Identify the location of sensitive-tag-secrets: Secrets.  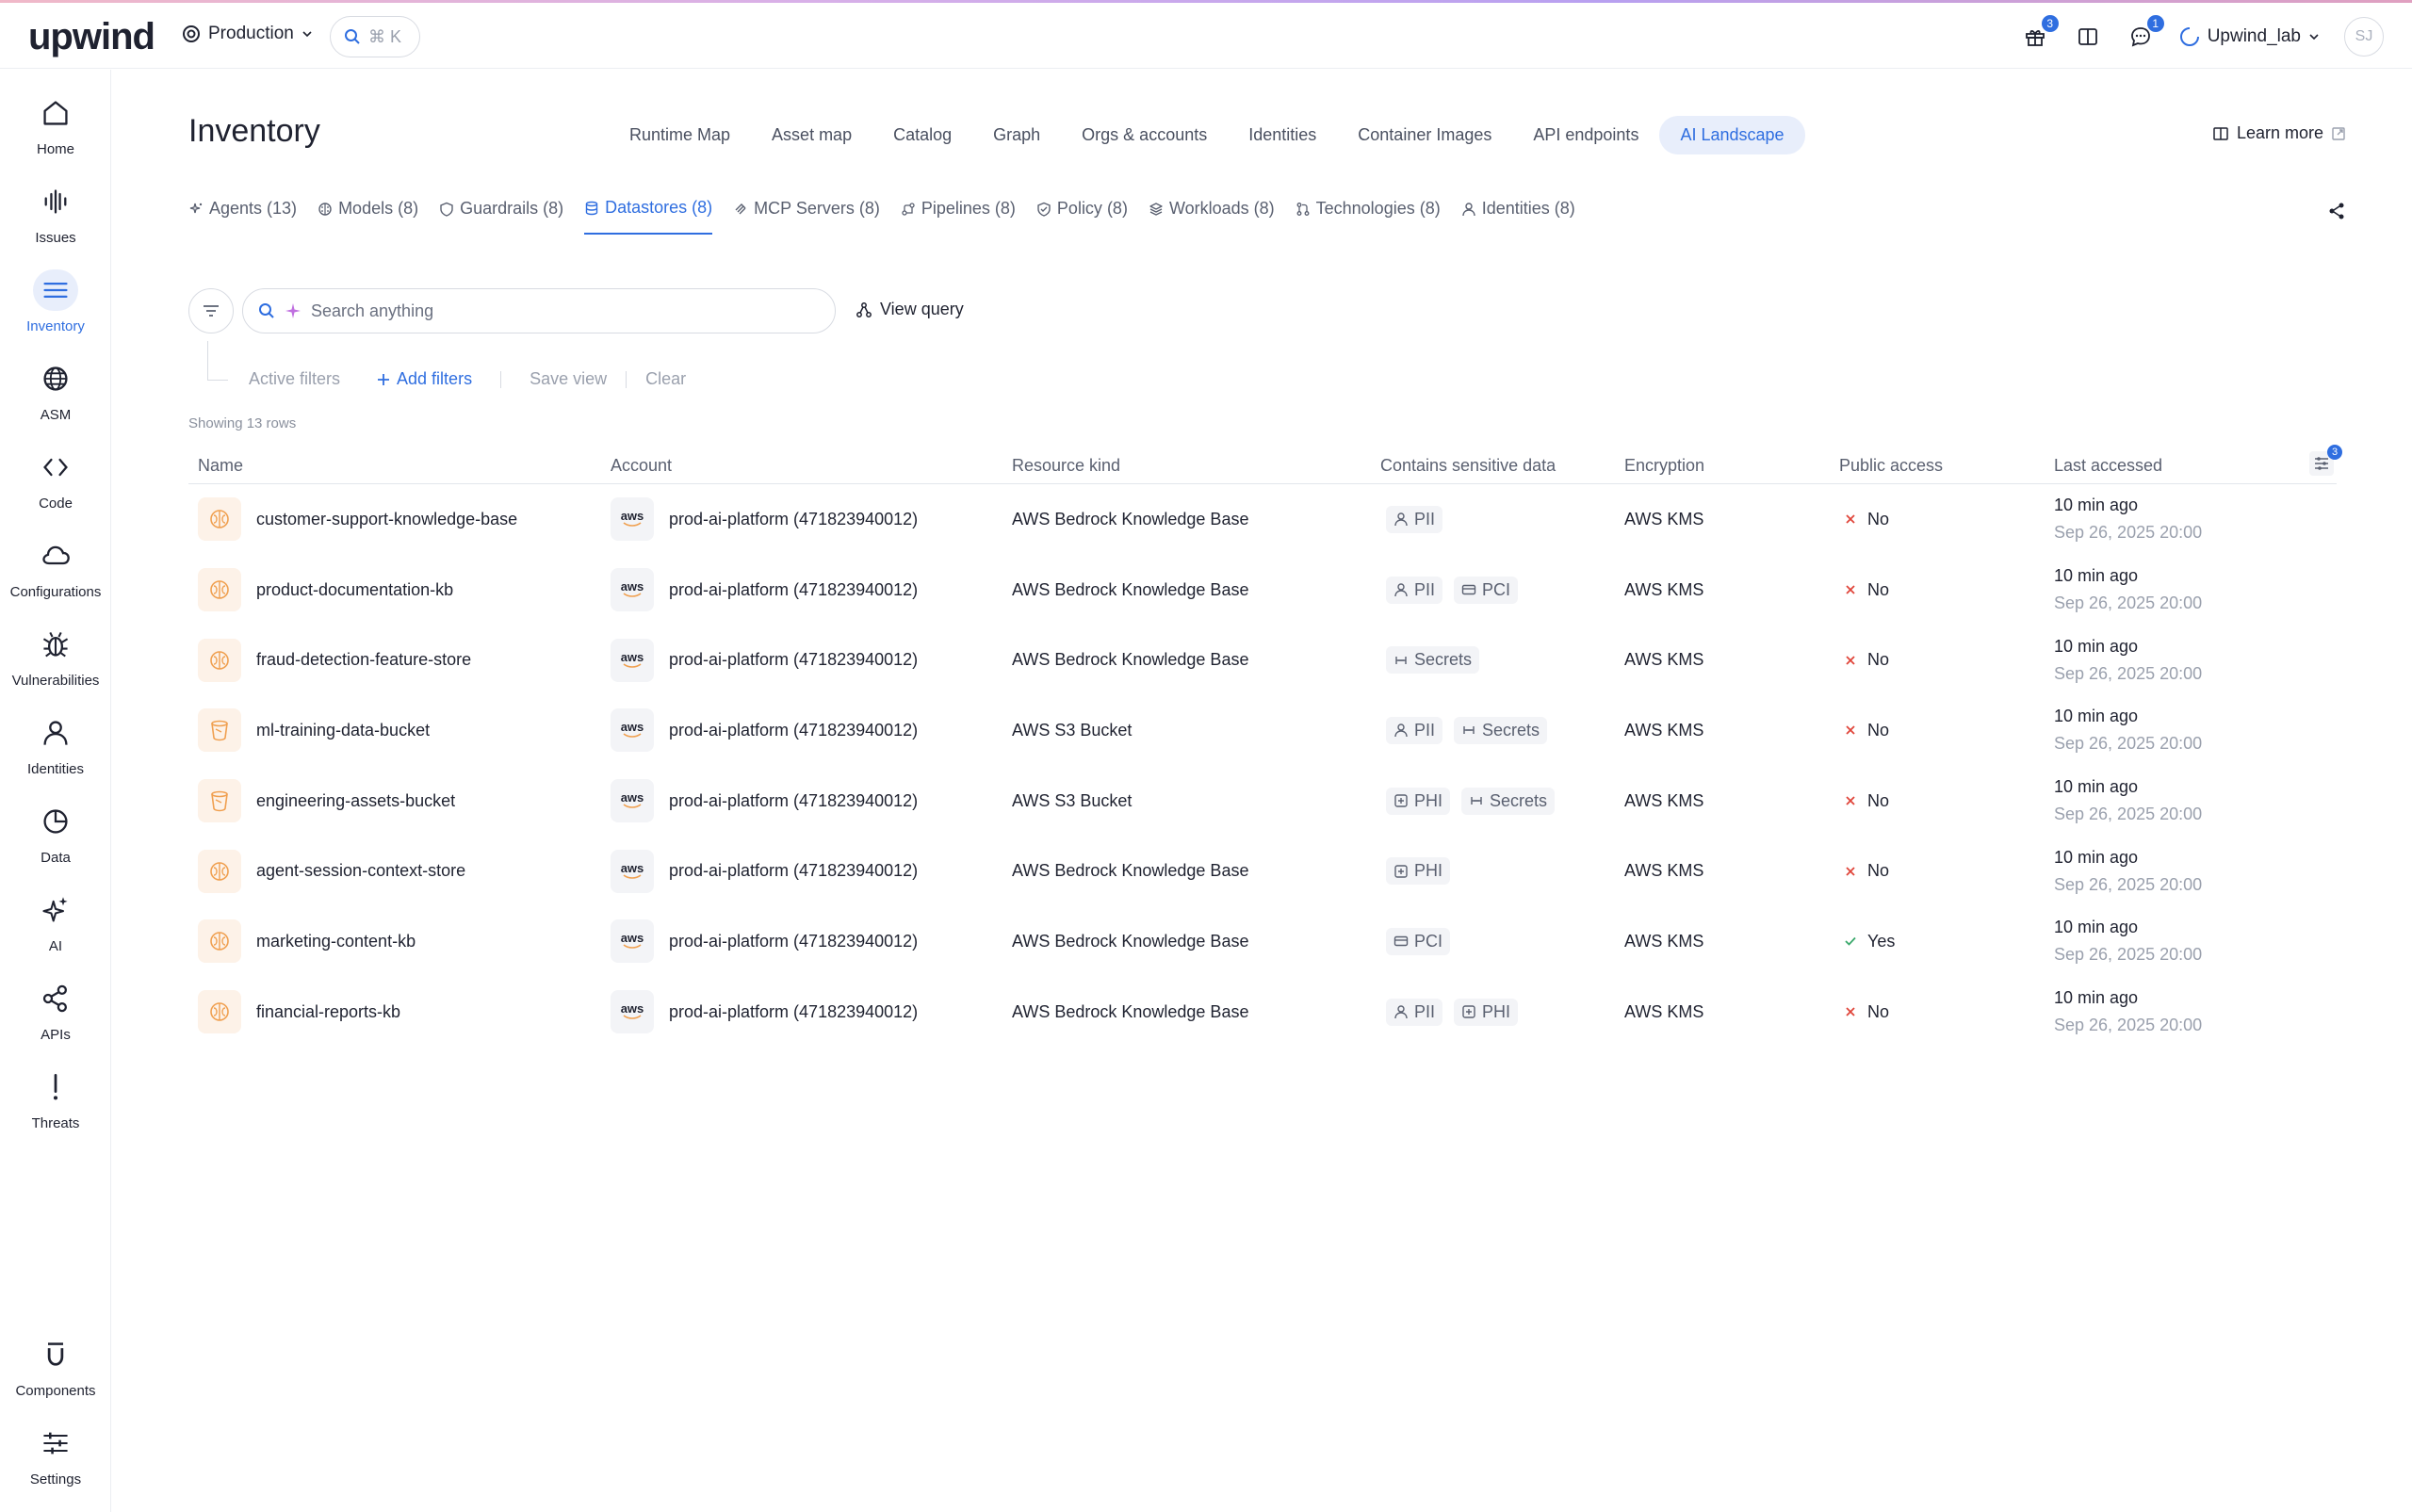
(1501, 730).